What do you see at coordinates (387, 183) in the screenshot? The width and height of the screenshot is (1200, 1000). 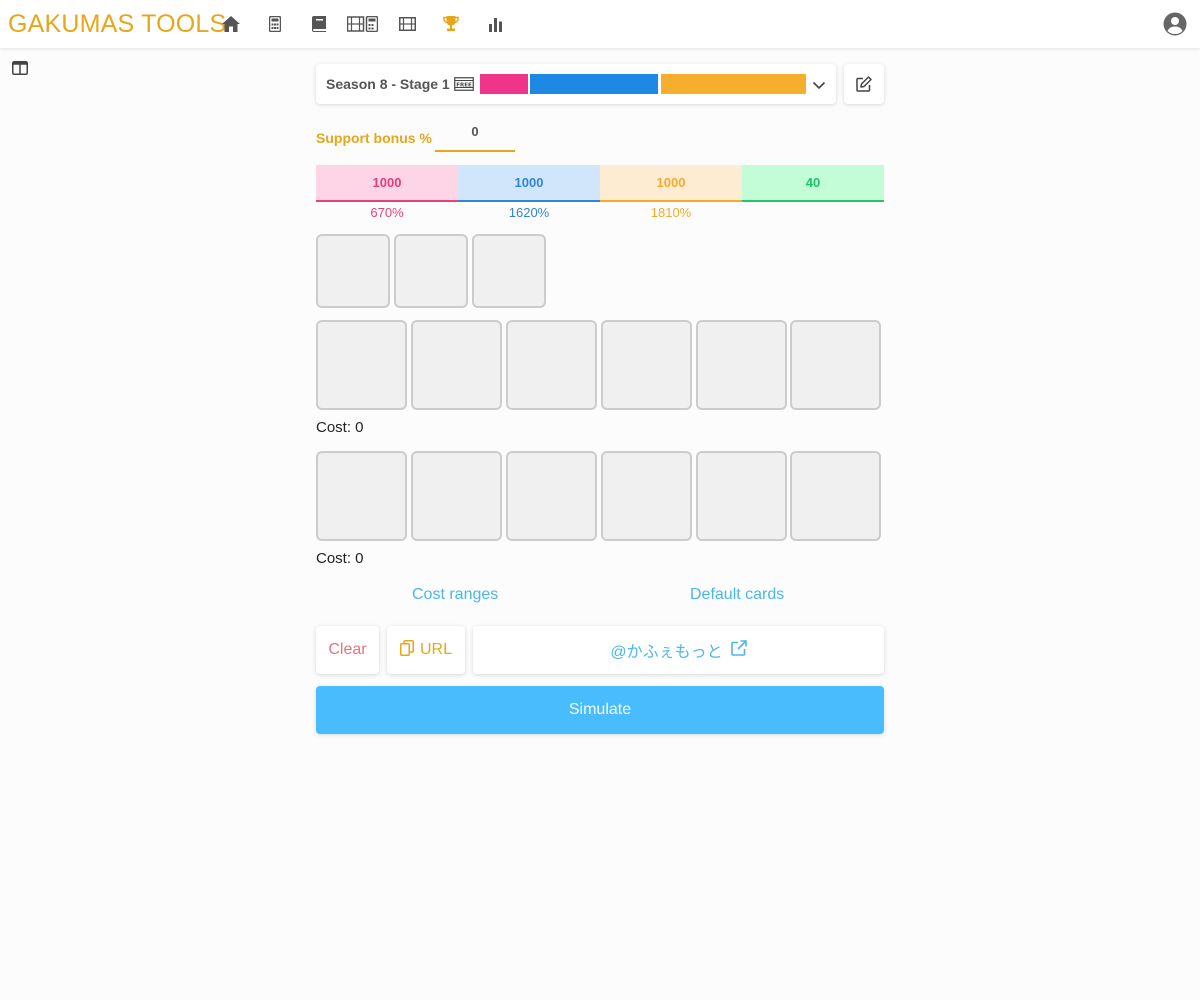 I see `vocal-param-input: 1000` at bounding box center [387, 183].